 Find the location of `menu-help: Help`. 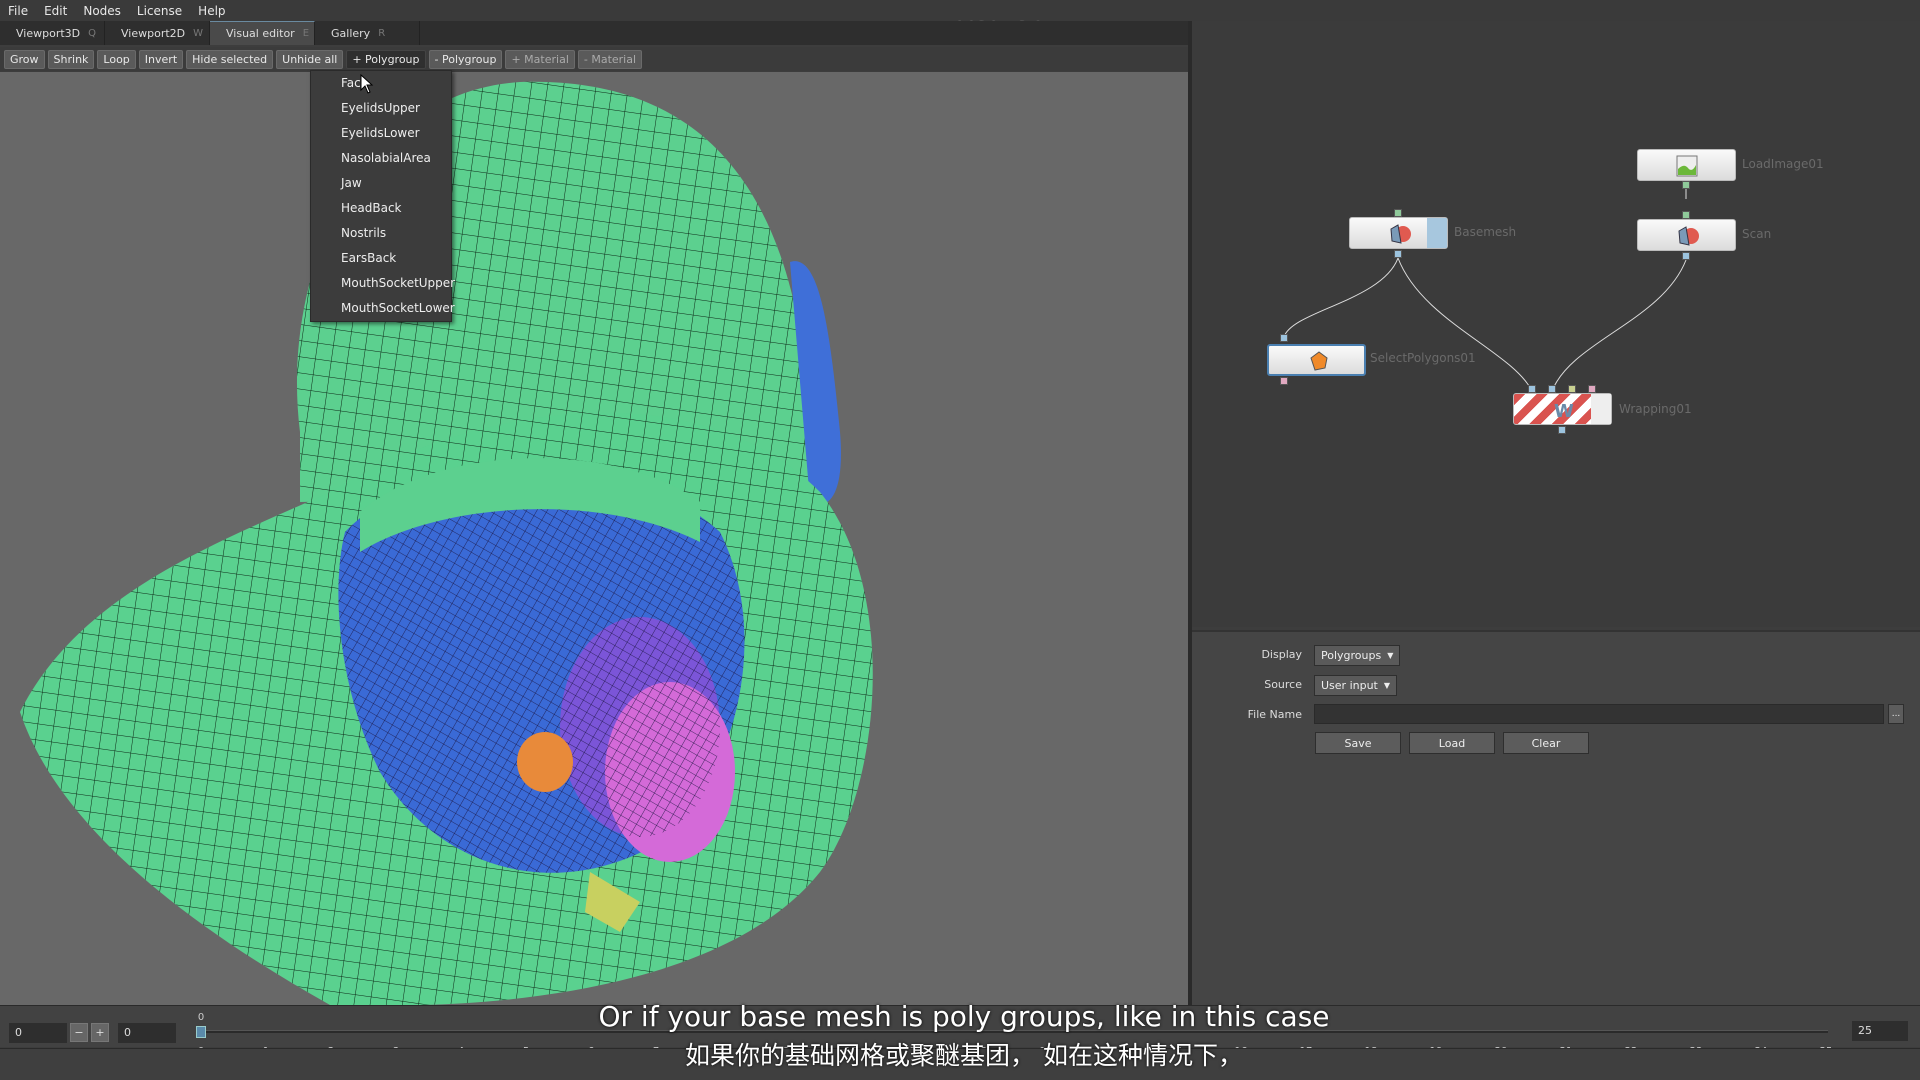

menu-help: Help is located at coordinates (211, 11).